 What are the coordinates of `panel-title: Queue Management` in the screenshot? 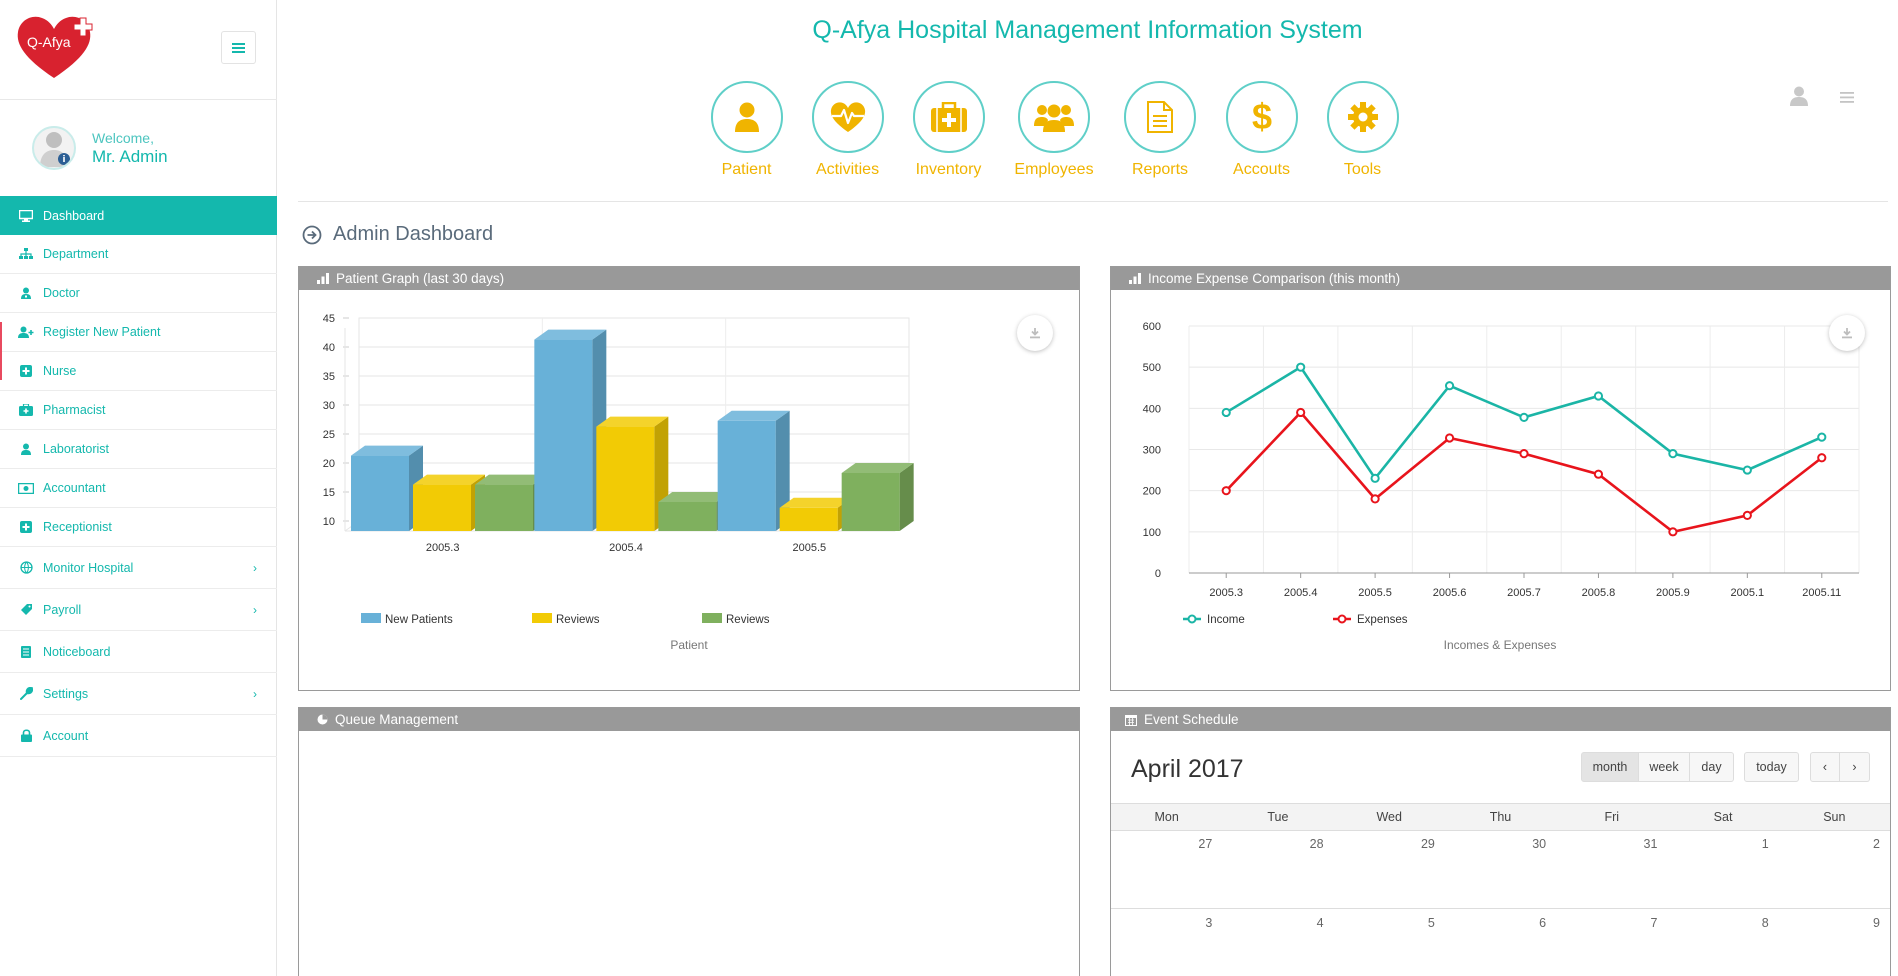 It's located at (397, 719).